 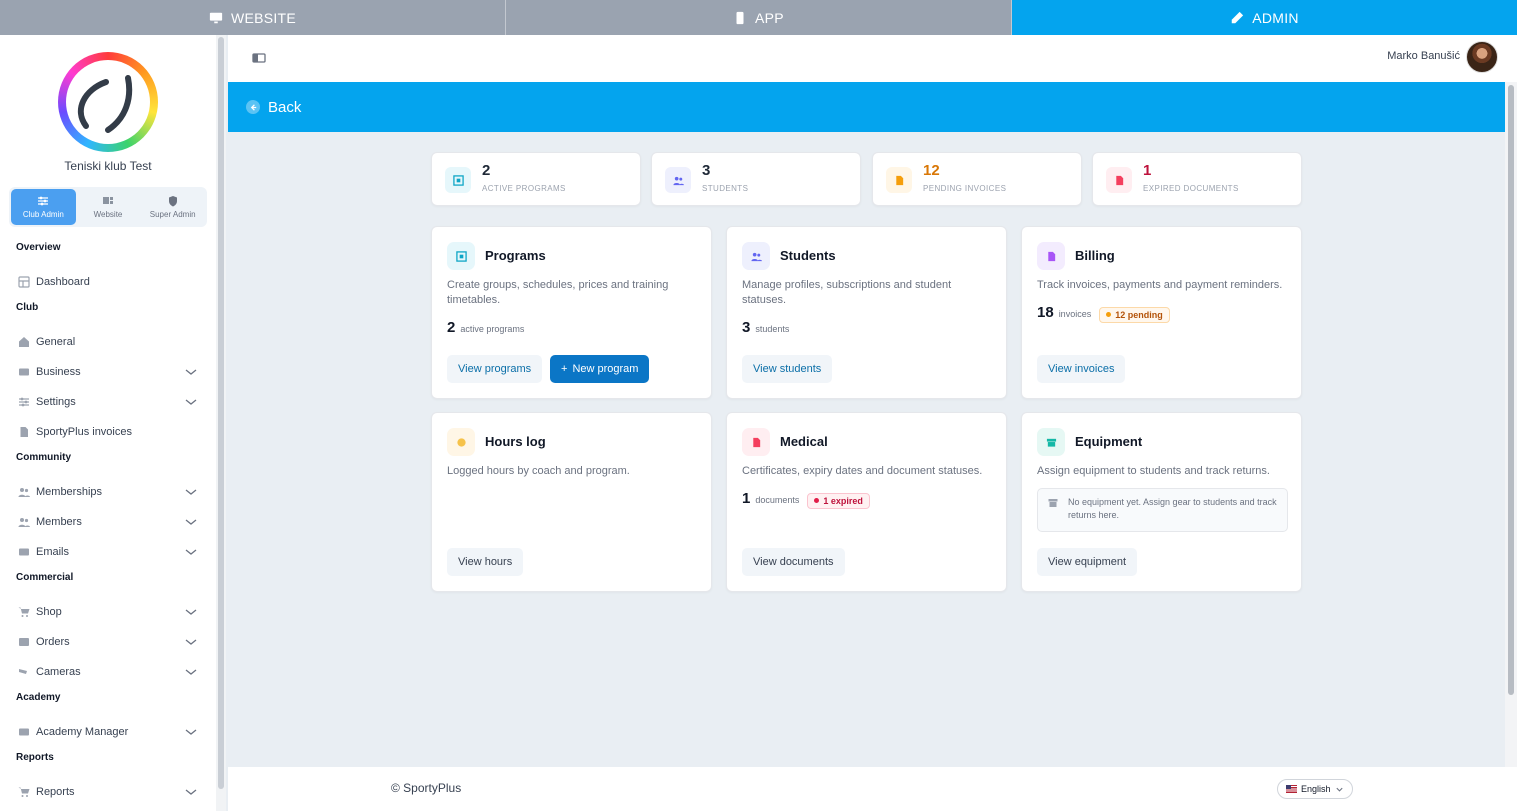 What do you see at coordinates (108, 642) in the screenshot?
I see `sidebar-item-orders: Orders` at bounding box center [108, 642].